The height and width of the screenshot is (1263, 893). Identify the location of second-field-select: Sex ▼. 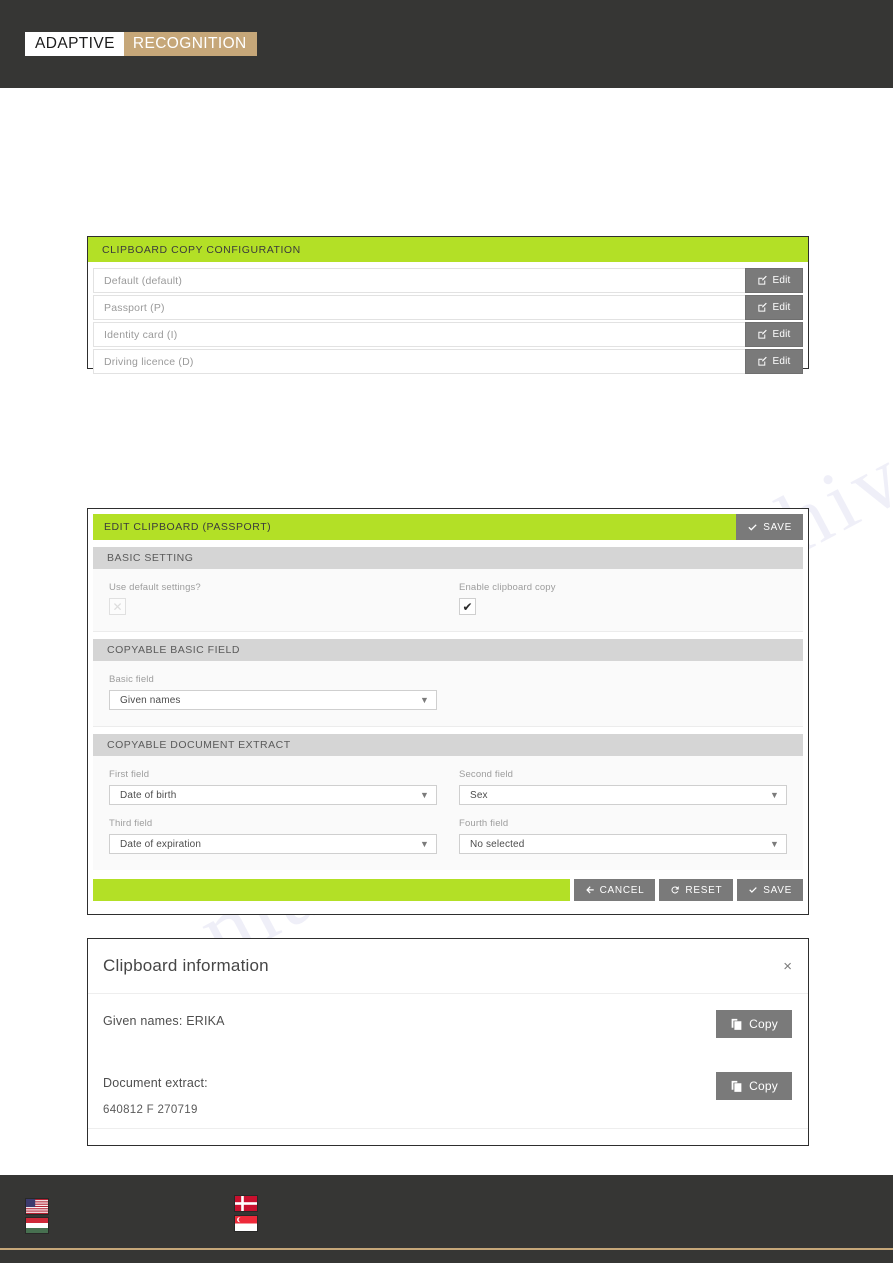
(623, 795).